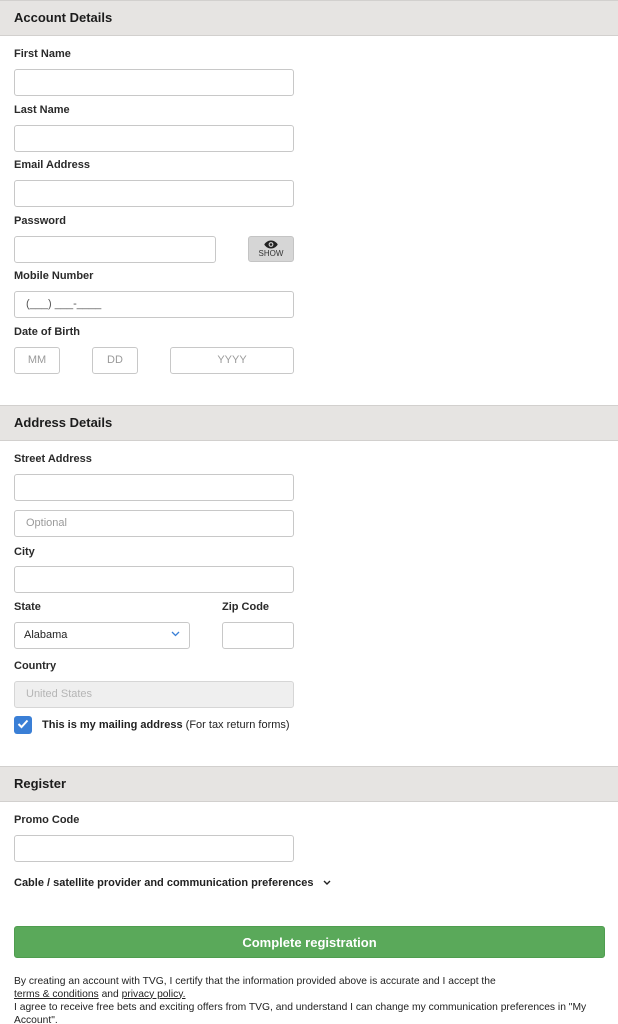 The width and height of the screenshot is (618, 1024). Describe the element at coordinates (56, 994) in the screenshot. I see `terms-link: terms & conditions` at that location.